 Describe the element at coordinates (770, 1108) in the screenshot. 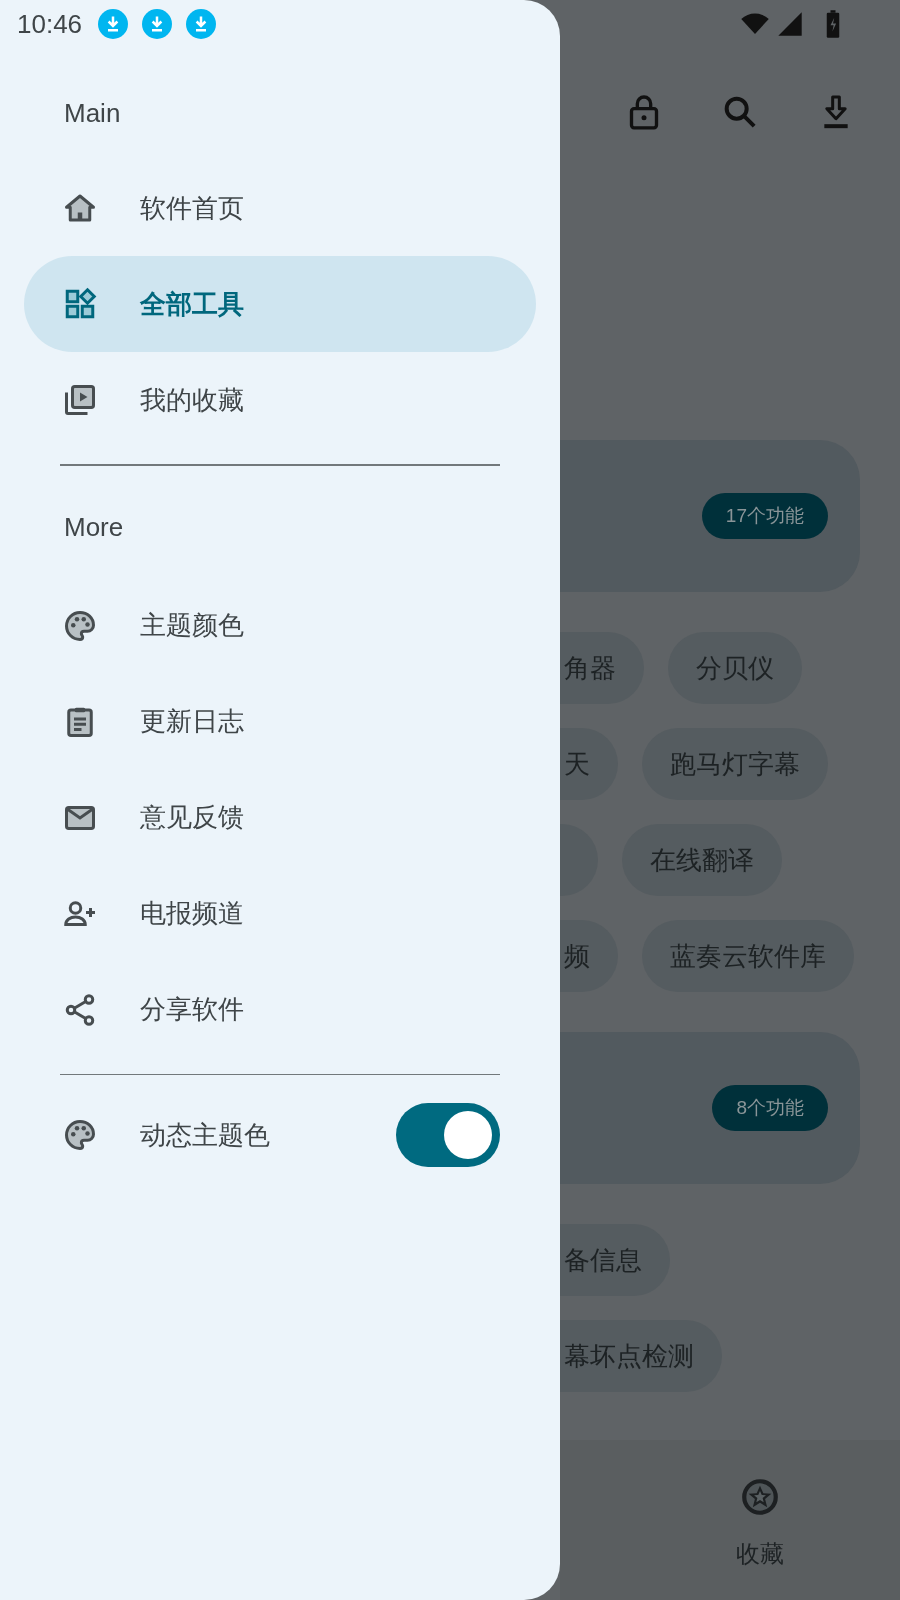

I see `feature-count-badge: 8个功能` at that location.